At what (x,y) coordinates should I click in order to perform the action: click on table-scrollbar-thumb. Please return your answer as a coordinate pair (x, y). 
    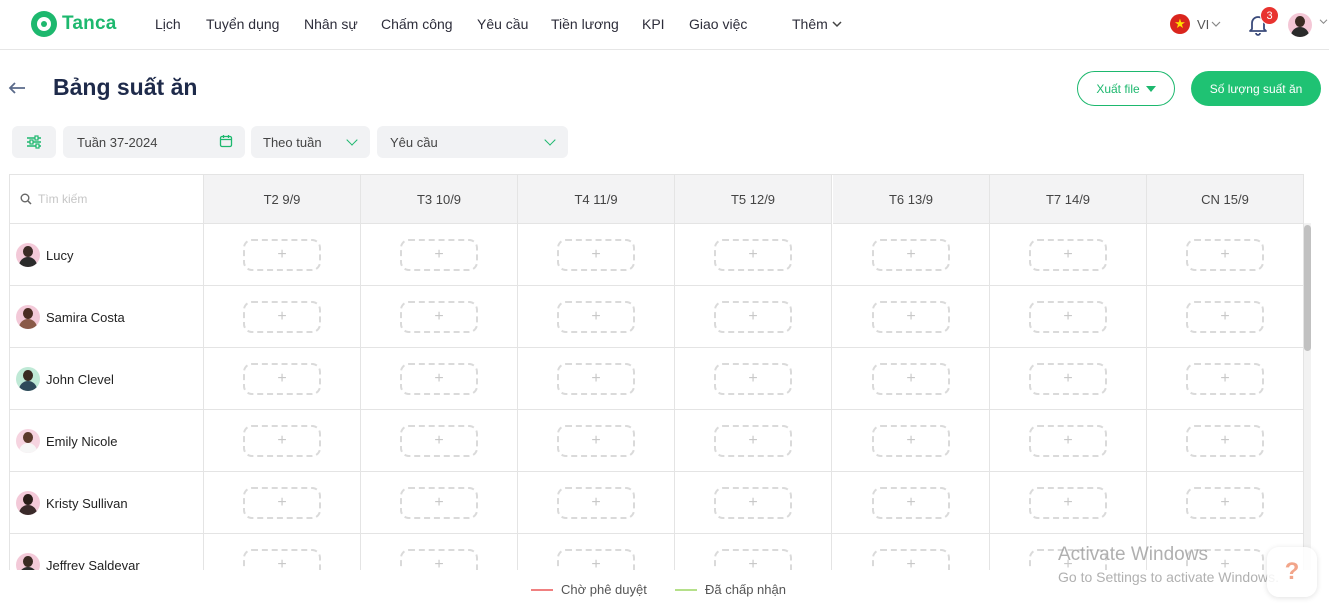
    Looking at the image, I should click on (1307, 288).